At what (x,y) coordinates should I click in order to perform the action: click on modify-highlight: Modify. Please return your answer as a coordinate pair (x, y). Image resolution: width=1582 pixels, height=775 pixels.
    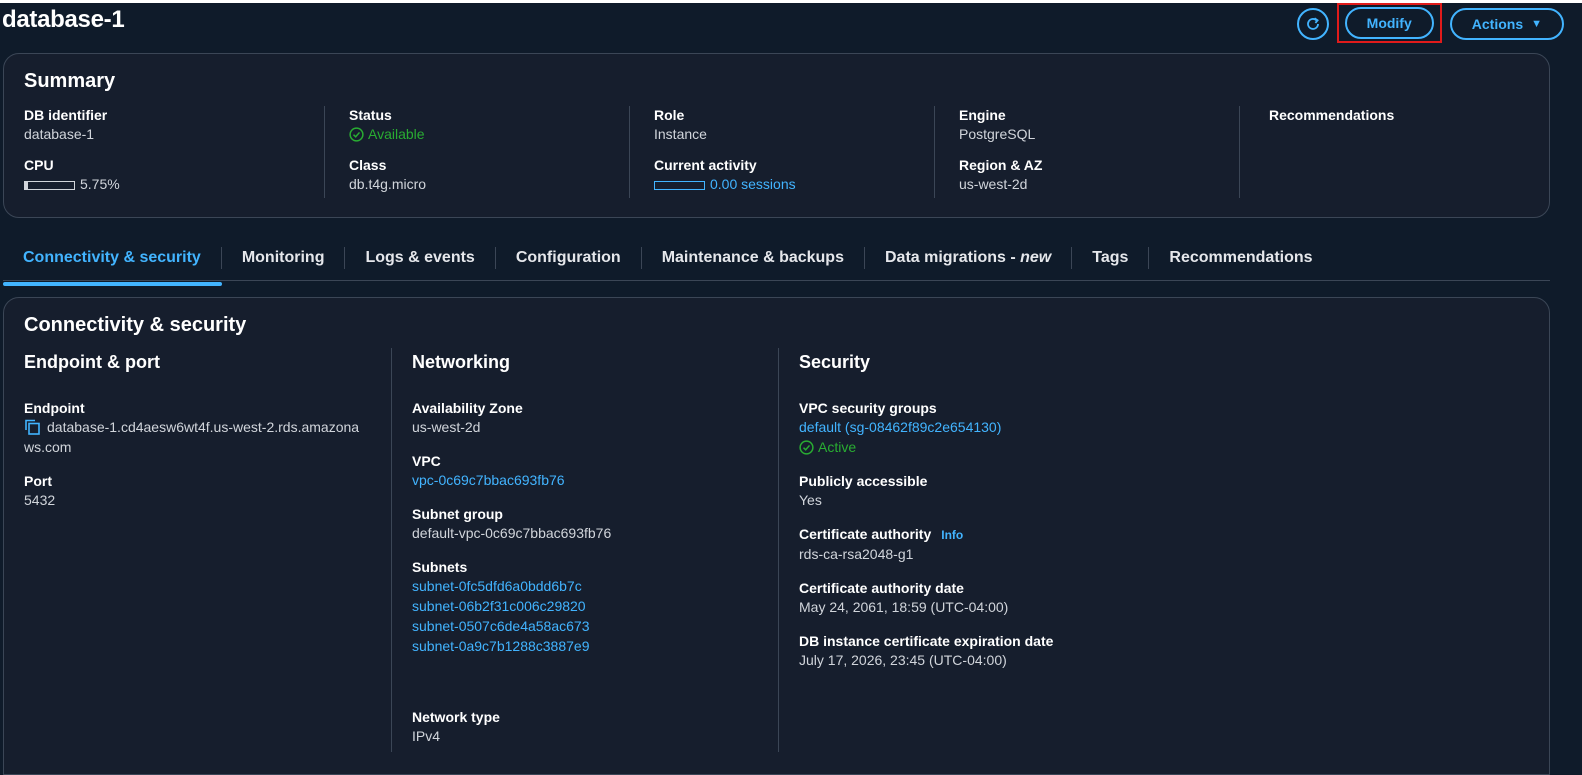
    Looking at the image, I should click on (1389, 23).